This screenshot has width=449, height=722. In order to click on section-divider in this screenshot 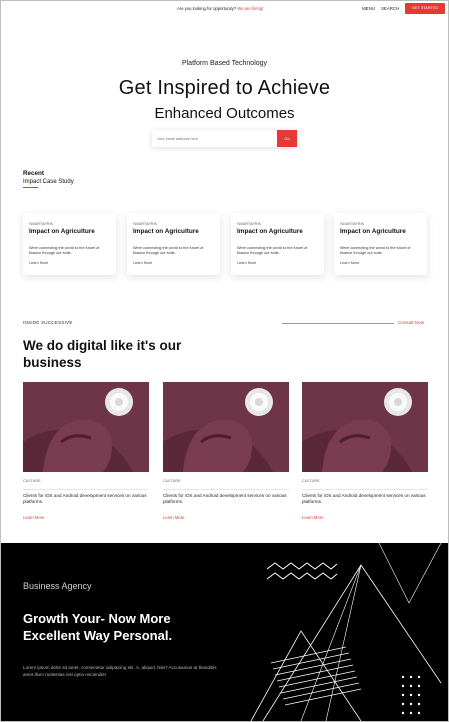, I will do `click(338, 323)`.